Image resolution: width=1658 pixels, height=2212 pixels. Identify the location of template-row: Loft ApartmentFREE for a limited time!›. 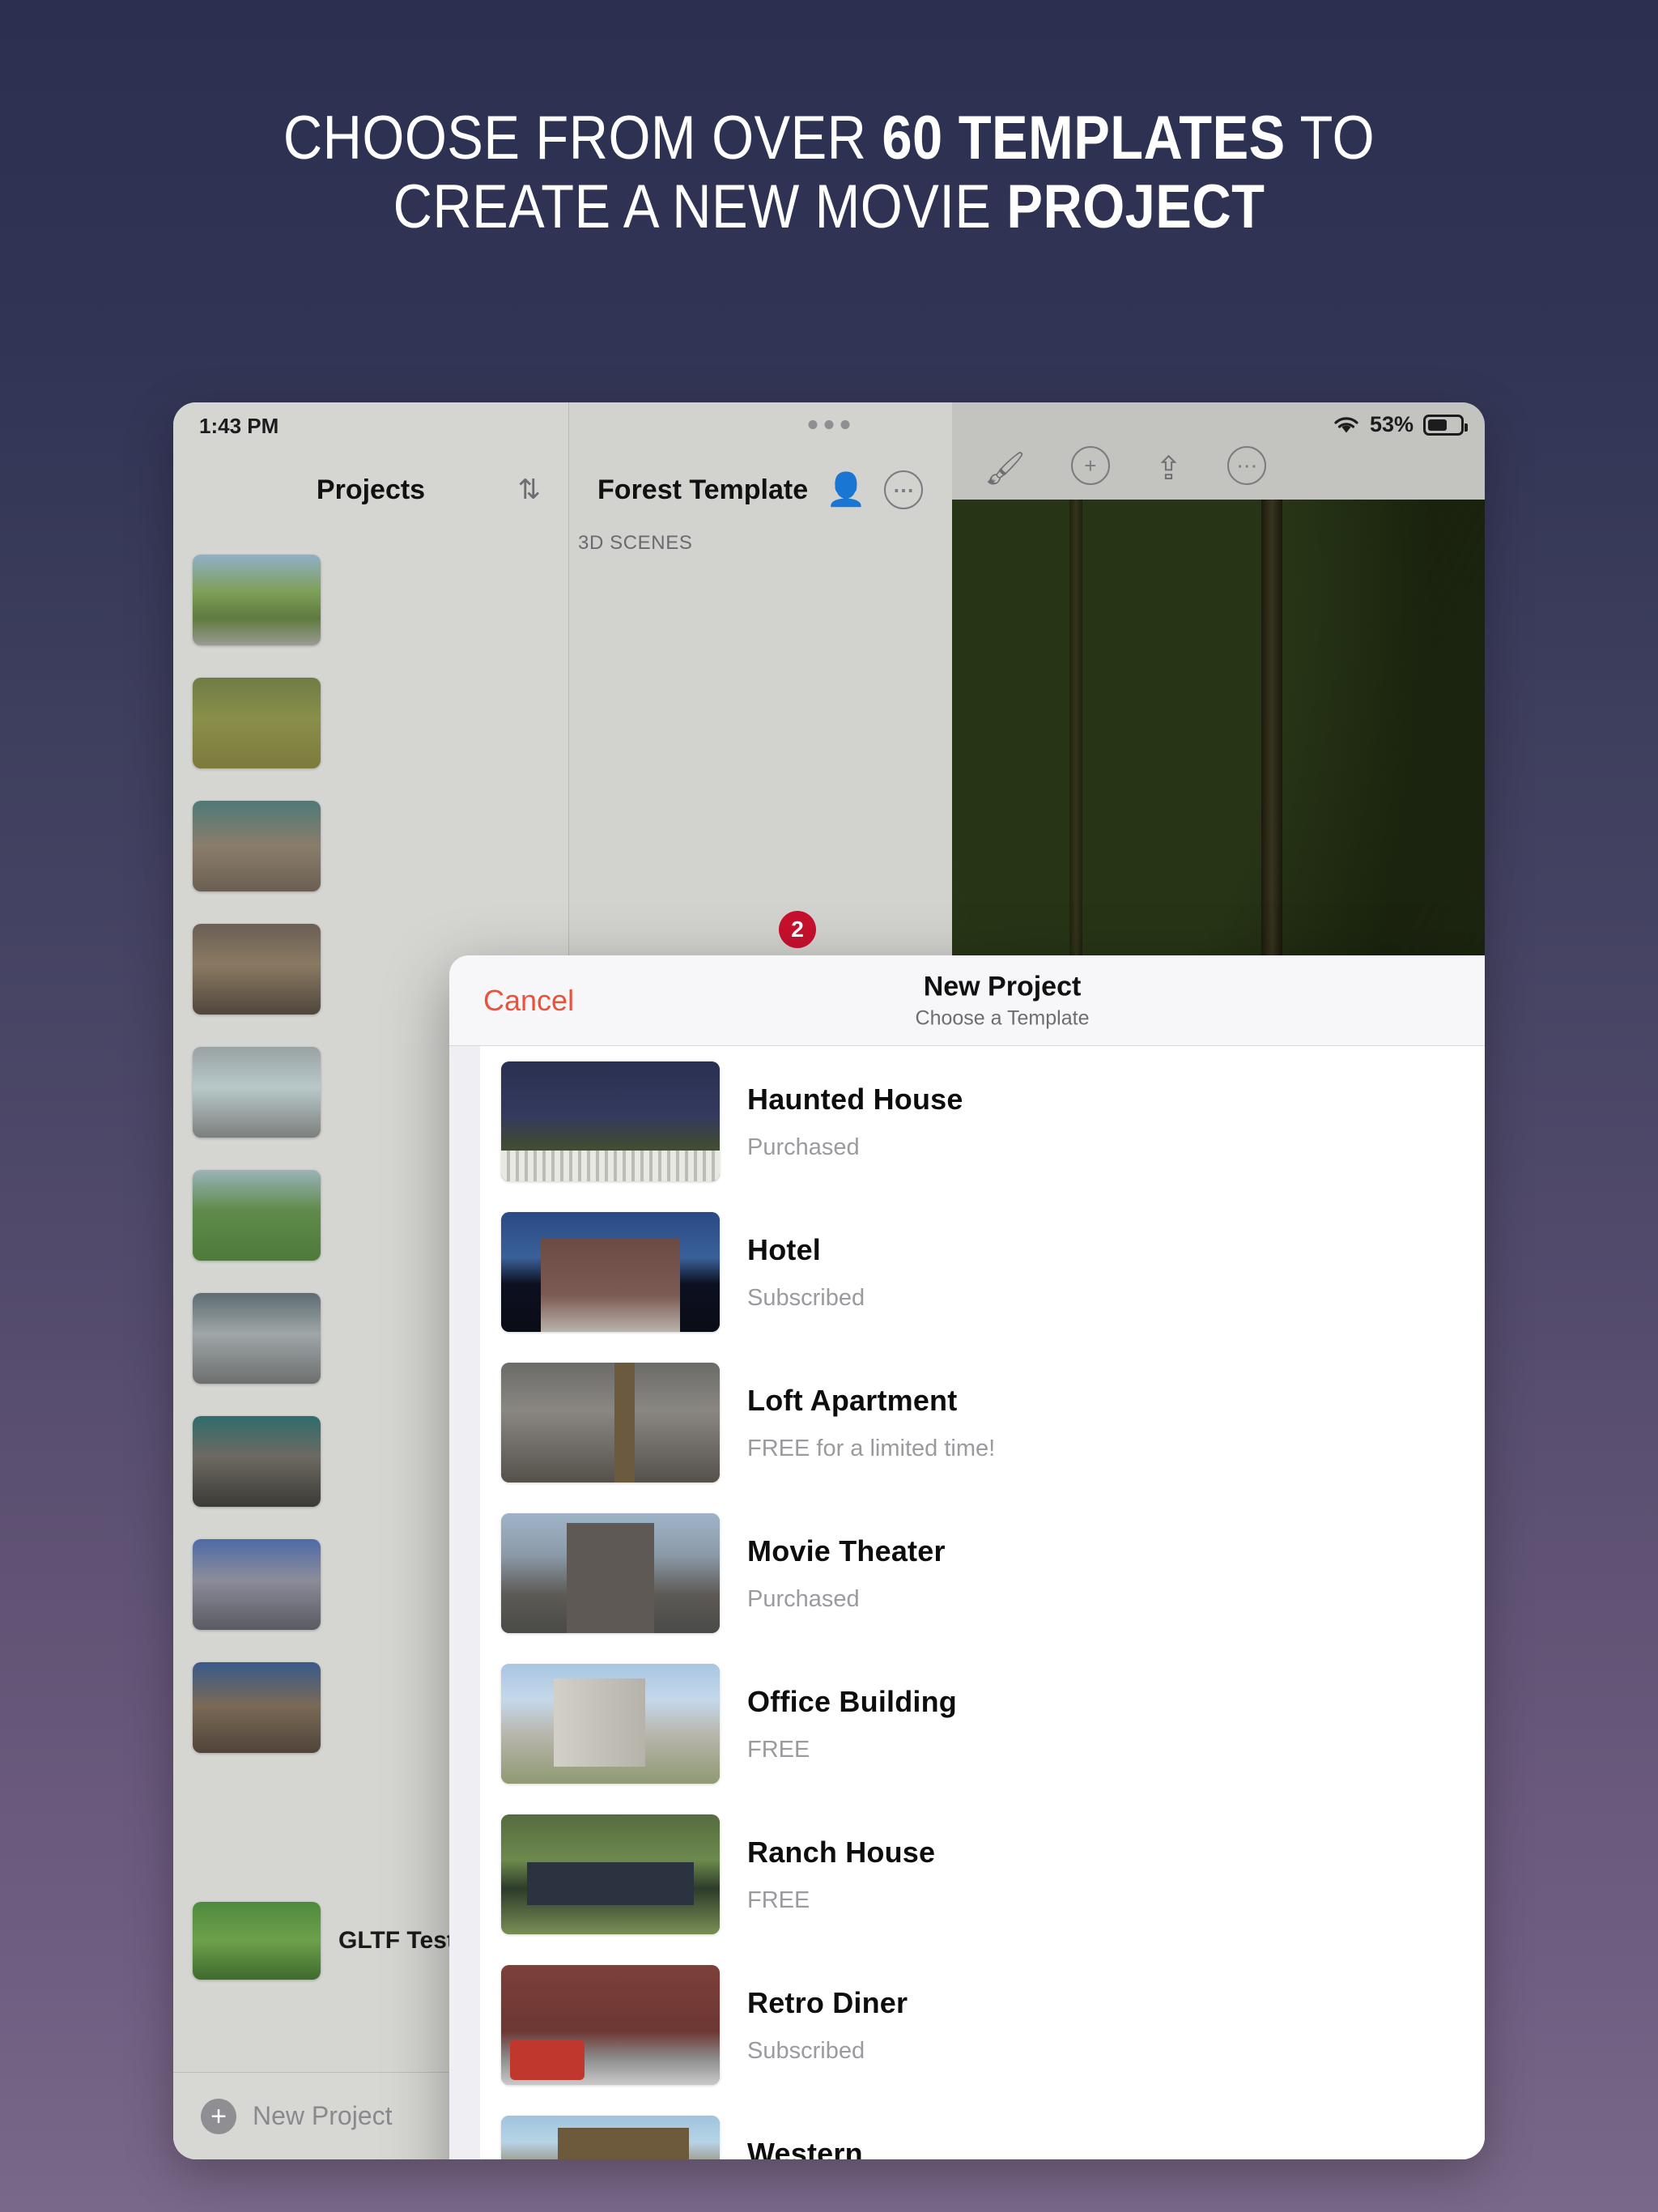
(982, 1423).